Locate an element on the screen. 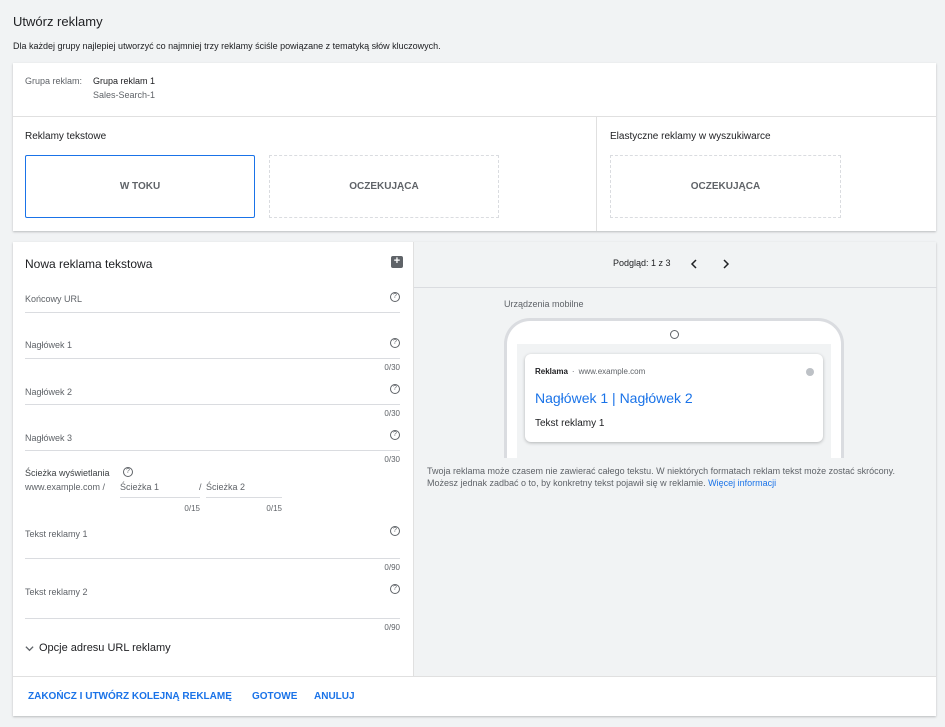 This screenshot has height=727, width=945. url-options-label: Opcje adresu URL reklamy is located at coordinates (105, 648).